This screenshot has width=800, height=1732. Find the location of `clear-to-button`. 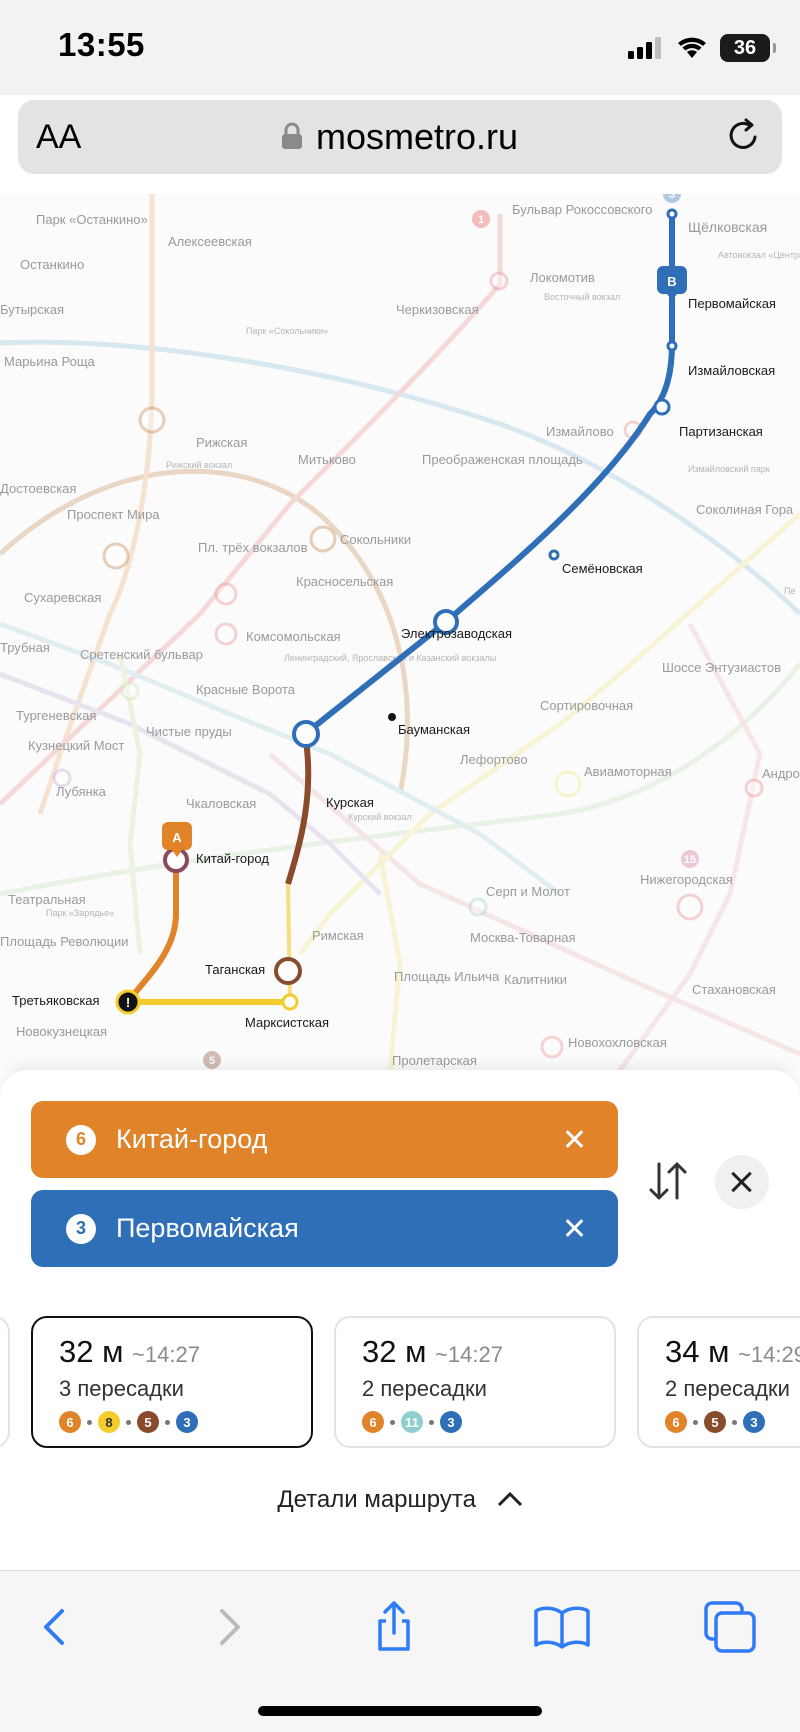

clear-to-button is located at coordinates (575, 1229).